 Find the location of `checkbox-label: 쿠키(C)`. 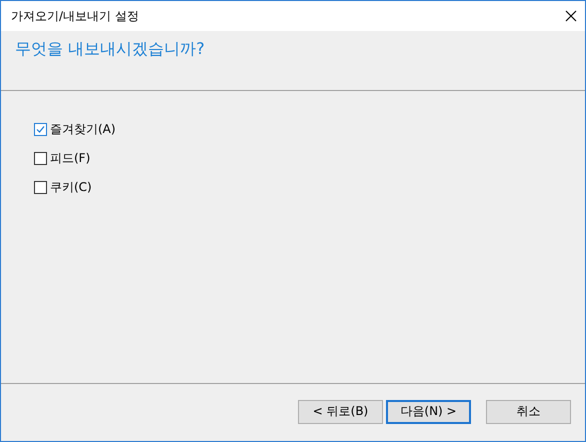

checkbox-label: 쿠키(C) is located at coordinates (71, 187).